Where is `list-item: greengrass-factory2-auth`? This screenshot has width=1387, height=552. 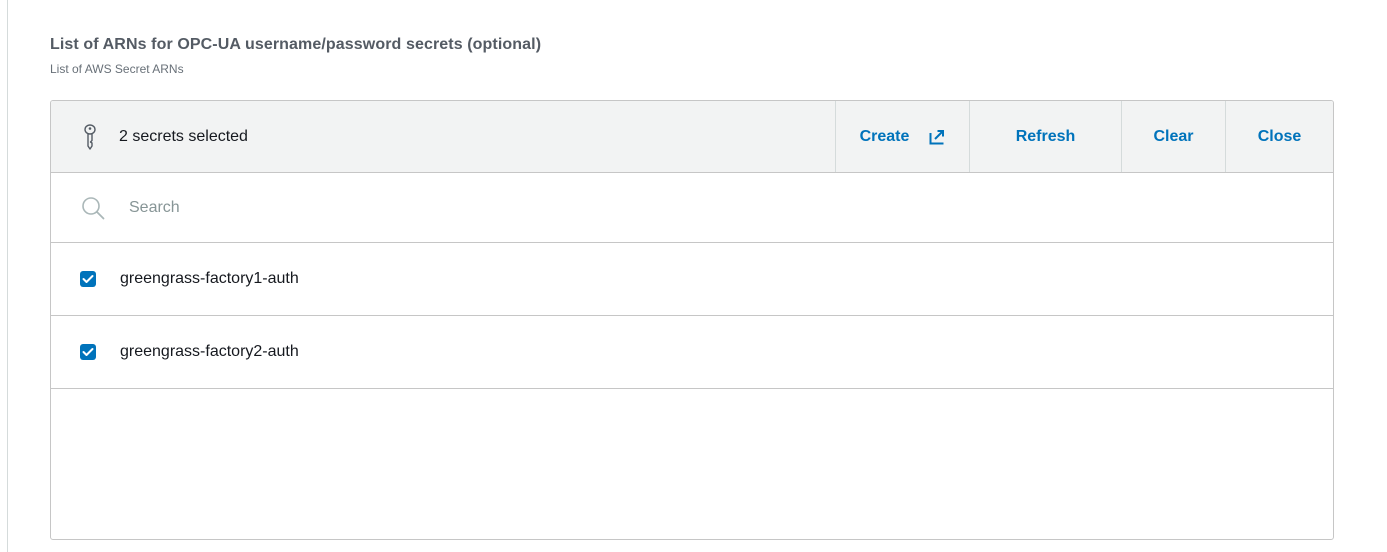
list-item: greengrass-factory2-auth is located at coordinates (692, 352).